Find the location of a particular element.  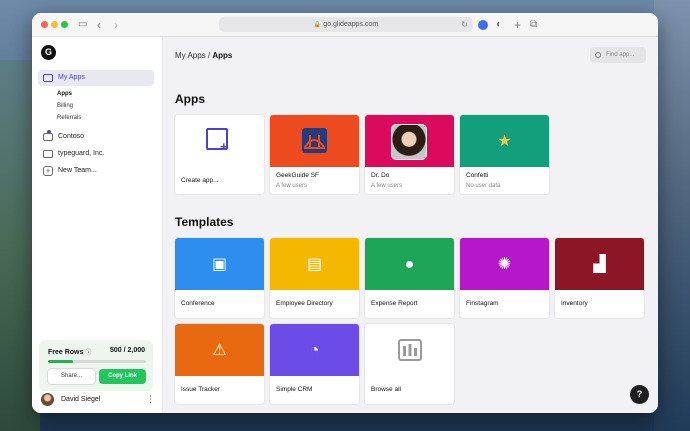

template-cover: ▤ is located at coordinates (314, 264).